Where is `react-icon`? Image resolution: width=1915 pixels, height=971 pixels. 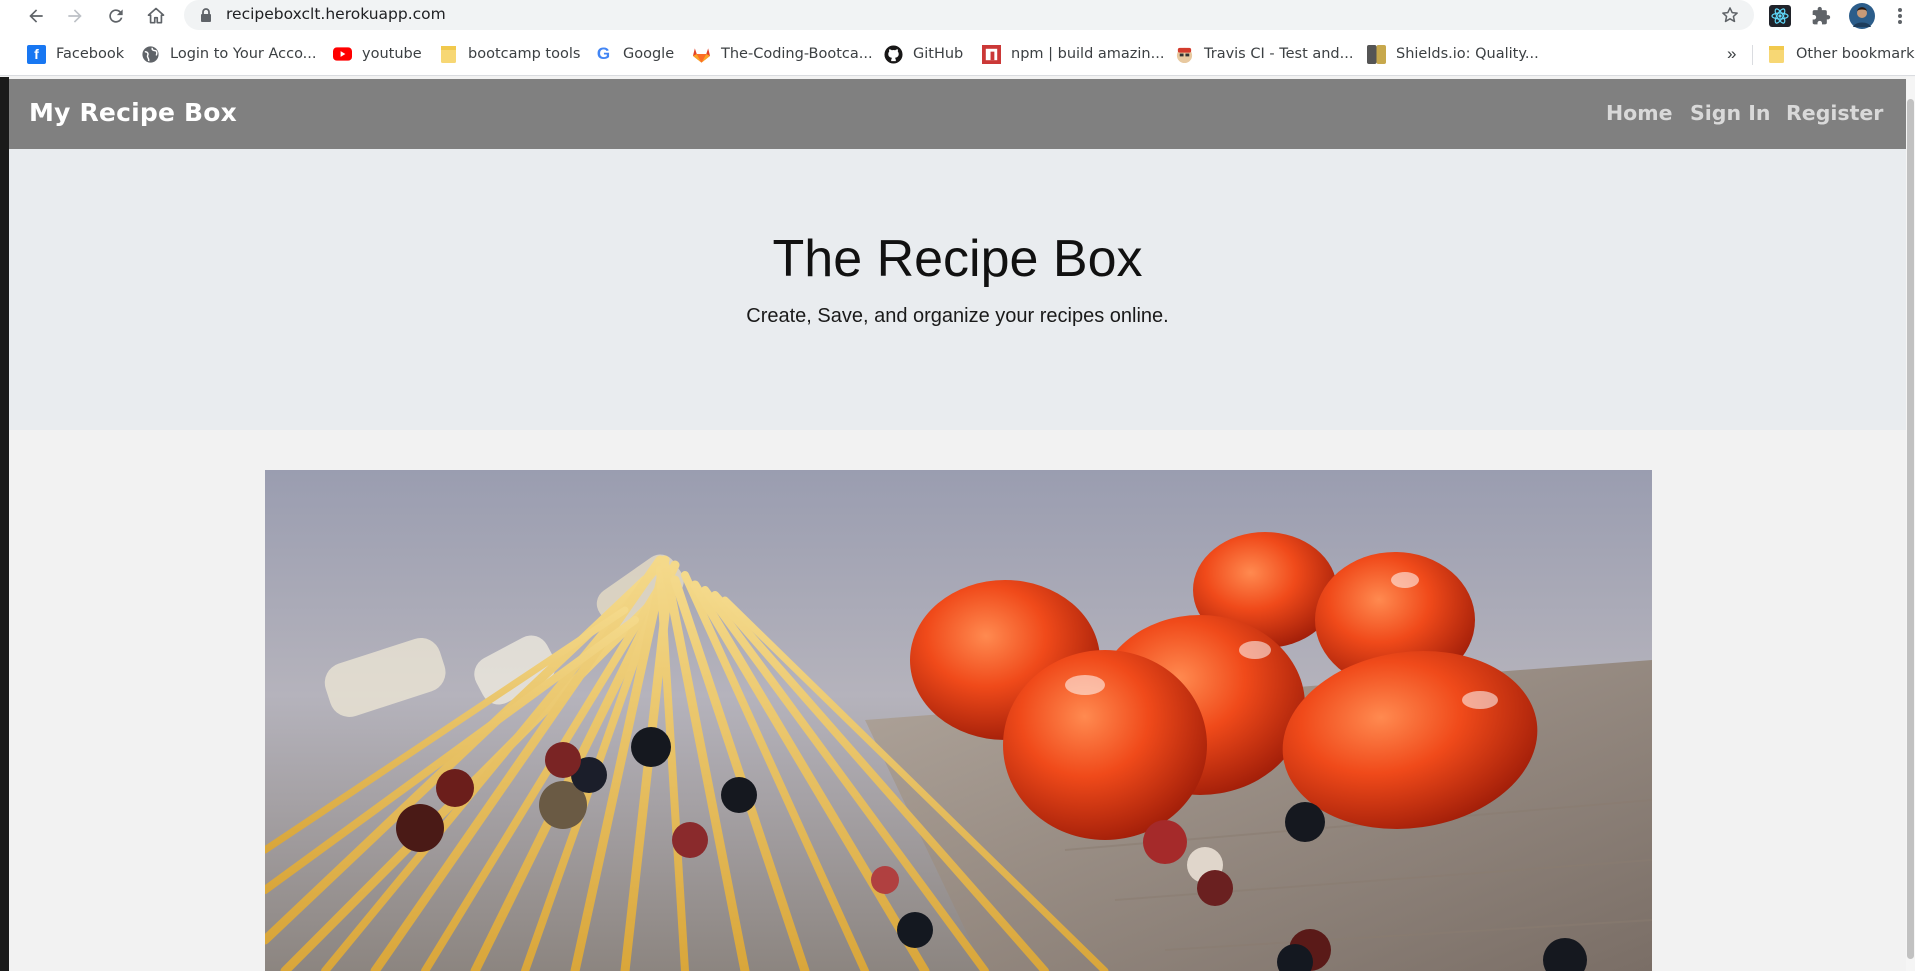 react-icon is located at coordinates (1780, 16).